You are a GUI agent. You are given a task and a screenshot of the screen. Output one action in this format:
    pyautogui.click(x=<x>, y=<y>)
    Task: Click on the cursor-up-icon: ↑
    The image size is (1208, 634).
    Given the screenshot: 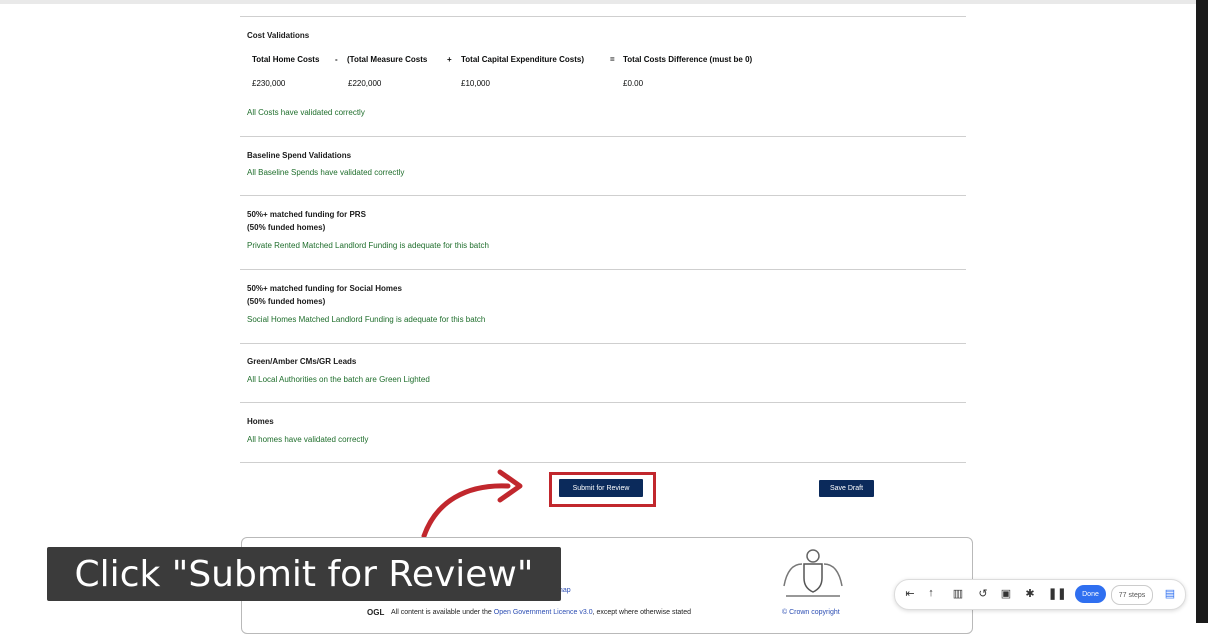 What is the action you would take?
    pyautogui.click(x=931, y=593)
    